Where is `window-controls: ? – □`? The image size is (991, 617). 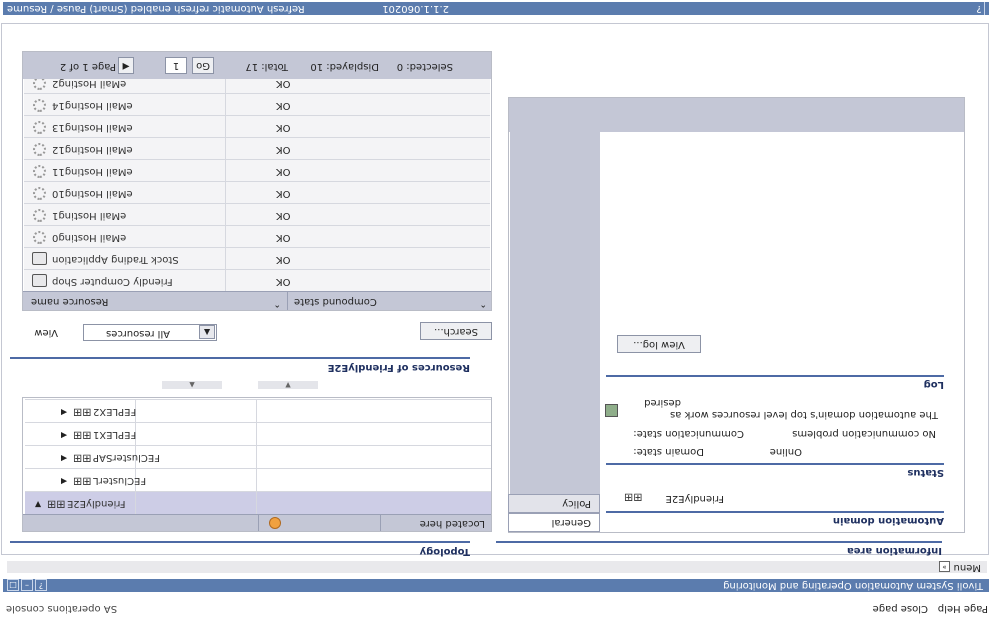
window-controls: ? – □ is located at coordinates (27, 585).